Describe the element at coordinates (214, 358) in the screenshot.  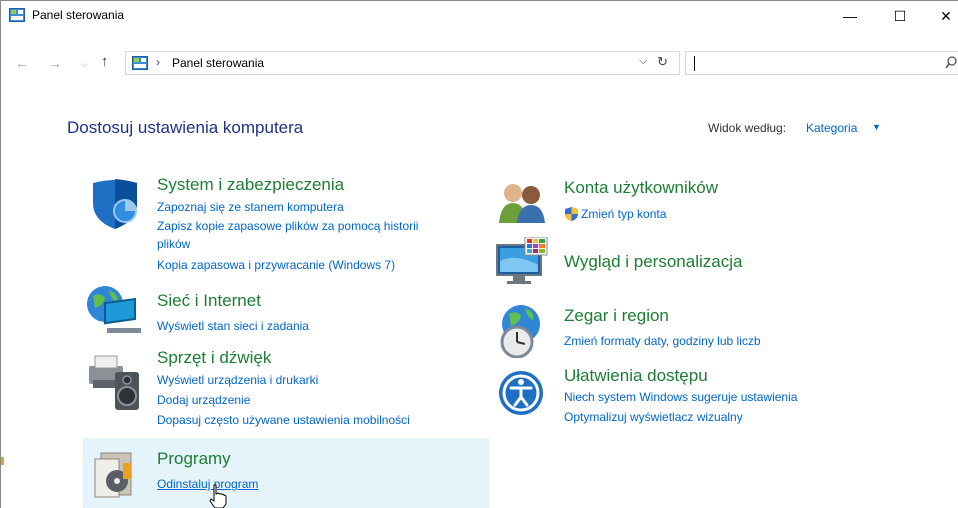
I see `category-hardware-title: Sprzęt i dźwięk` at that location.